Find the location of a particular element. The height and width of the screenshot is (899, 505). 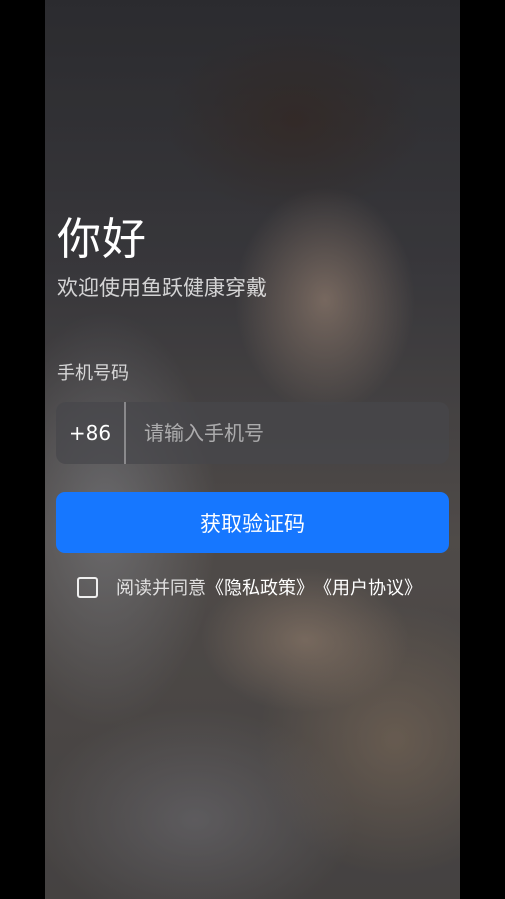

user-agreement-link: 《用户协议》 is located at coordinates (368, 587).